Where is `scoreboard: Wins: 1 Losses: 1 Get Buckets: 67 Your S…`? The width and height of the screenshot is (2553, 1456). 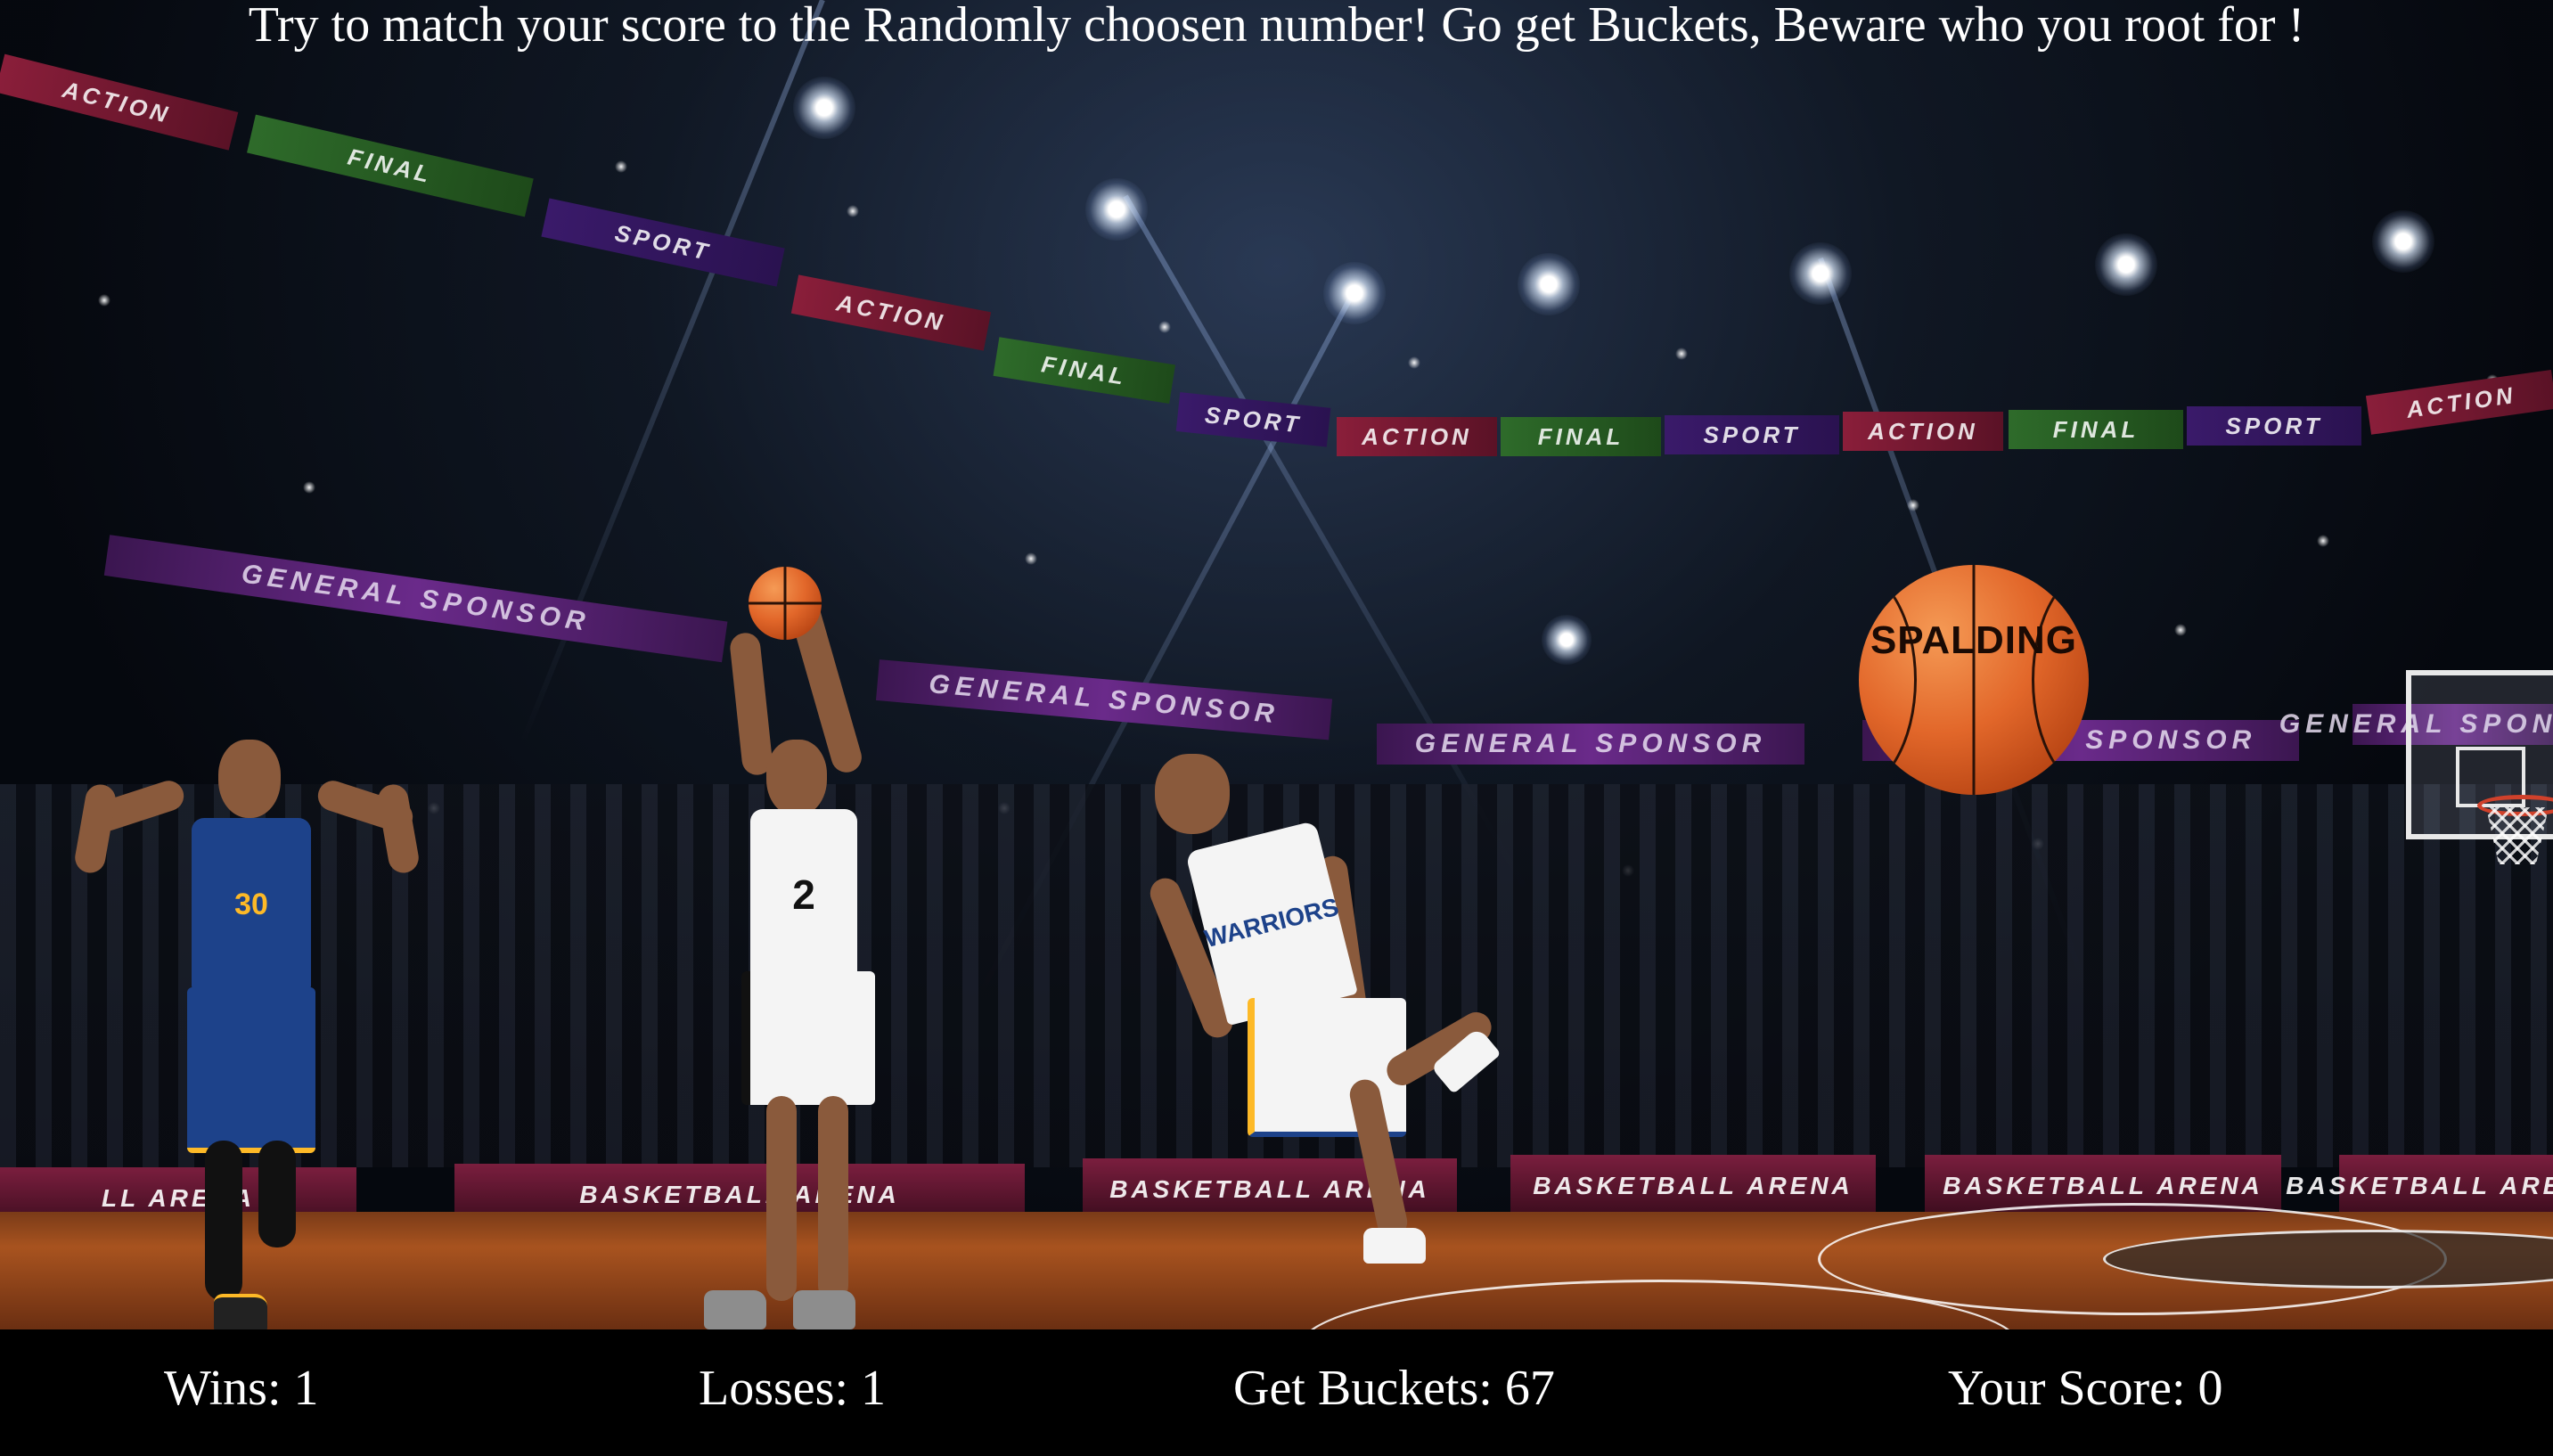 scoreboard: Wins: 1 Losses: 1 Get Buckets: 67 Your S… is located at coordinates (1276, 1392).